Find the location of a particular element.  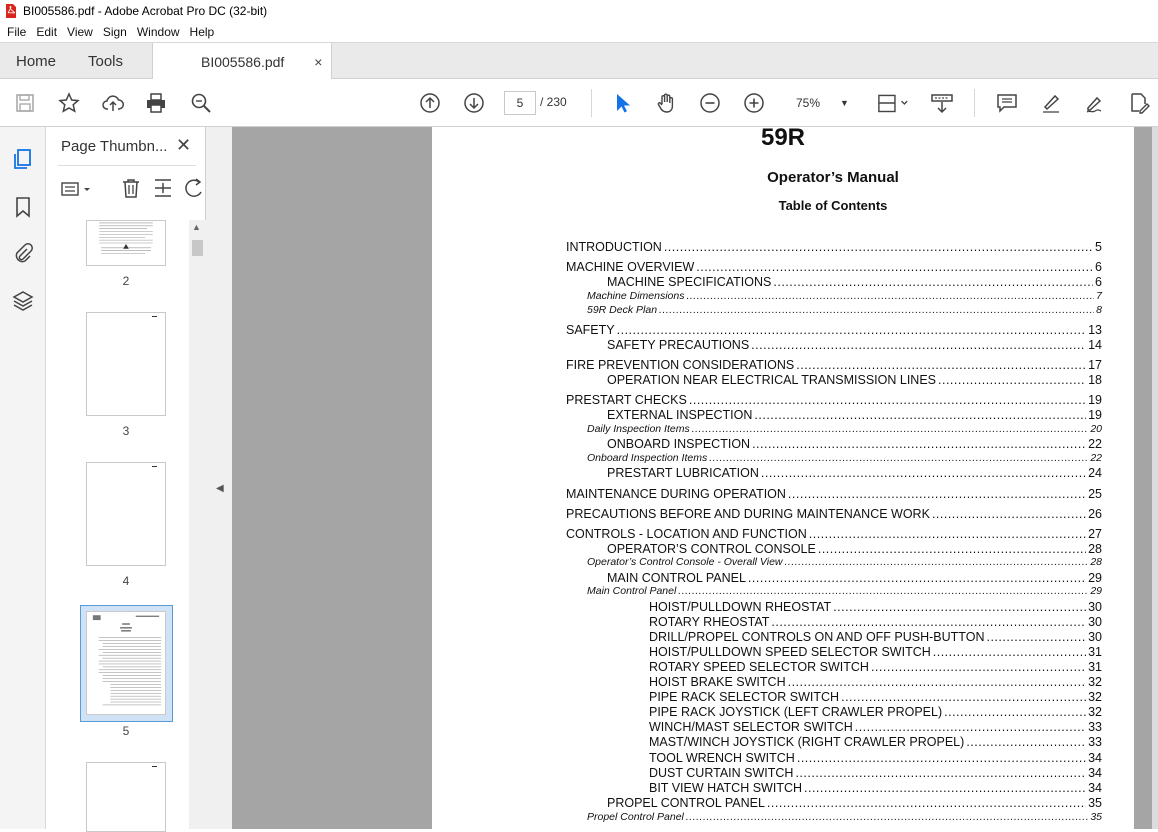

toc-entry-title: ROTARY SPEED SELECTOR SWITCH is located at coordinates (759, 667).